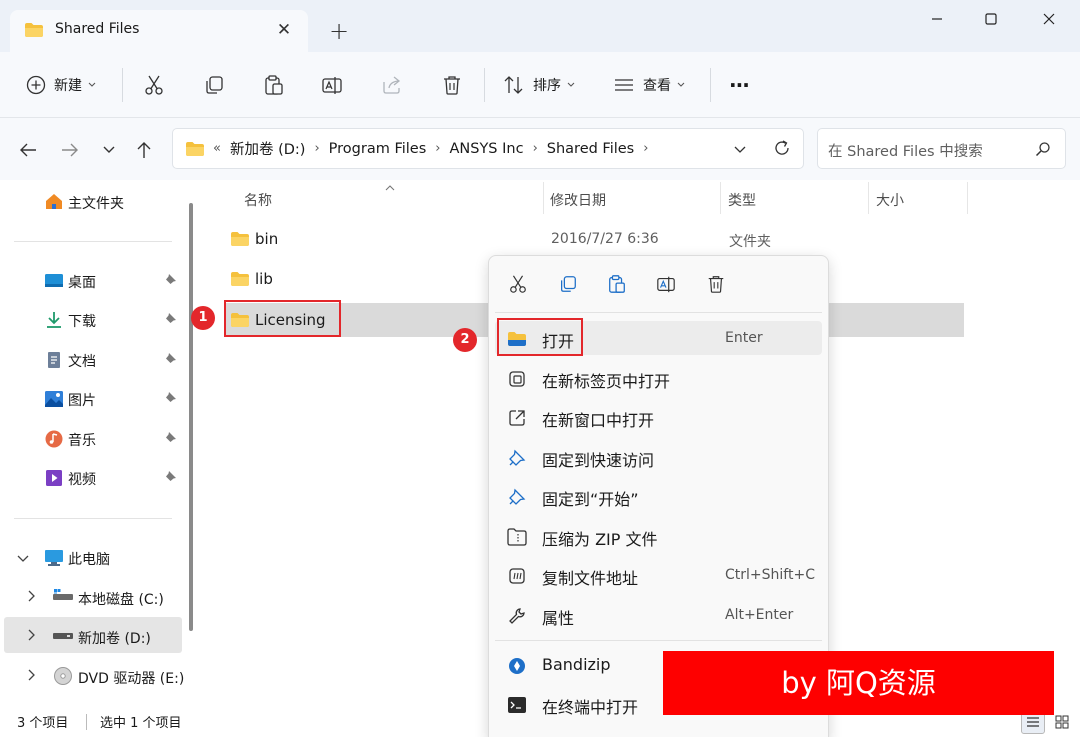 The width and height of the screenshot is (1080, 737). What do you see at coordinates (742, 200) in the screenshot?
I see `column-header-type: 类型` at bounding box center [742, 200].